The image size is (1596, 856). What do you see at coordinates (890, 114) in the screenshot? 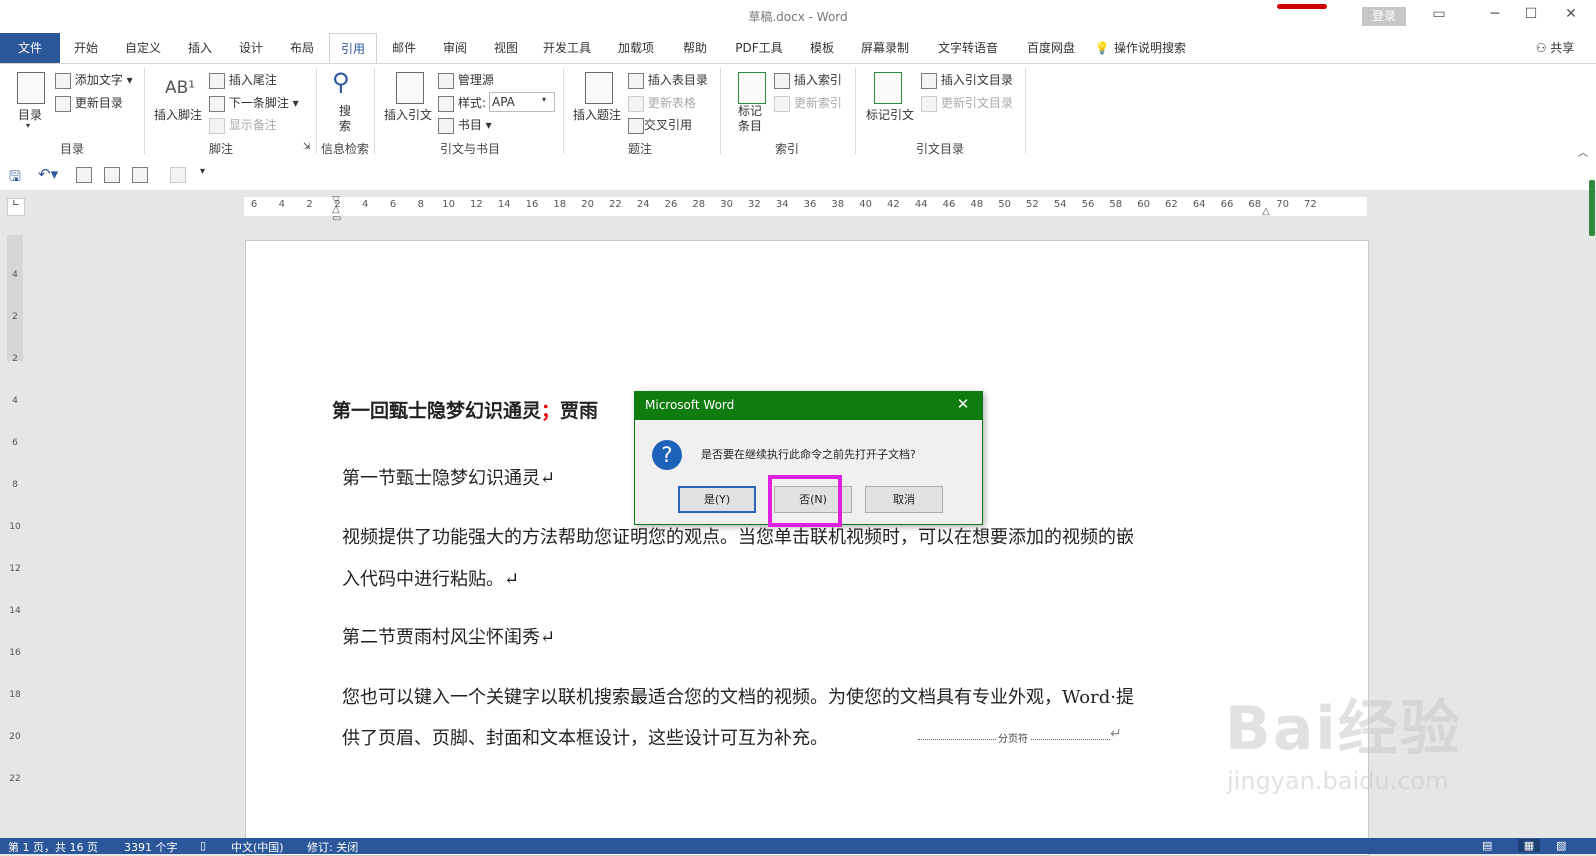
I see `mark-citation-button: 标记引文` at bounding box center [890, 114].